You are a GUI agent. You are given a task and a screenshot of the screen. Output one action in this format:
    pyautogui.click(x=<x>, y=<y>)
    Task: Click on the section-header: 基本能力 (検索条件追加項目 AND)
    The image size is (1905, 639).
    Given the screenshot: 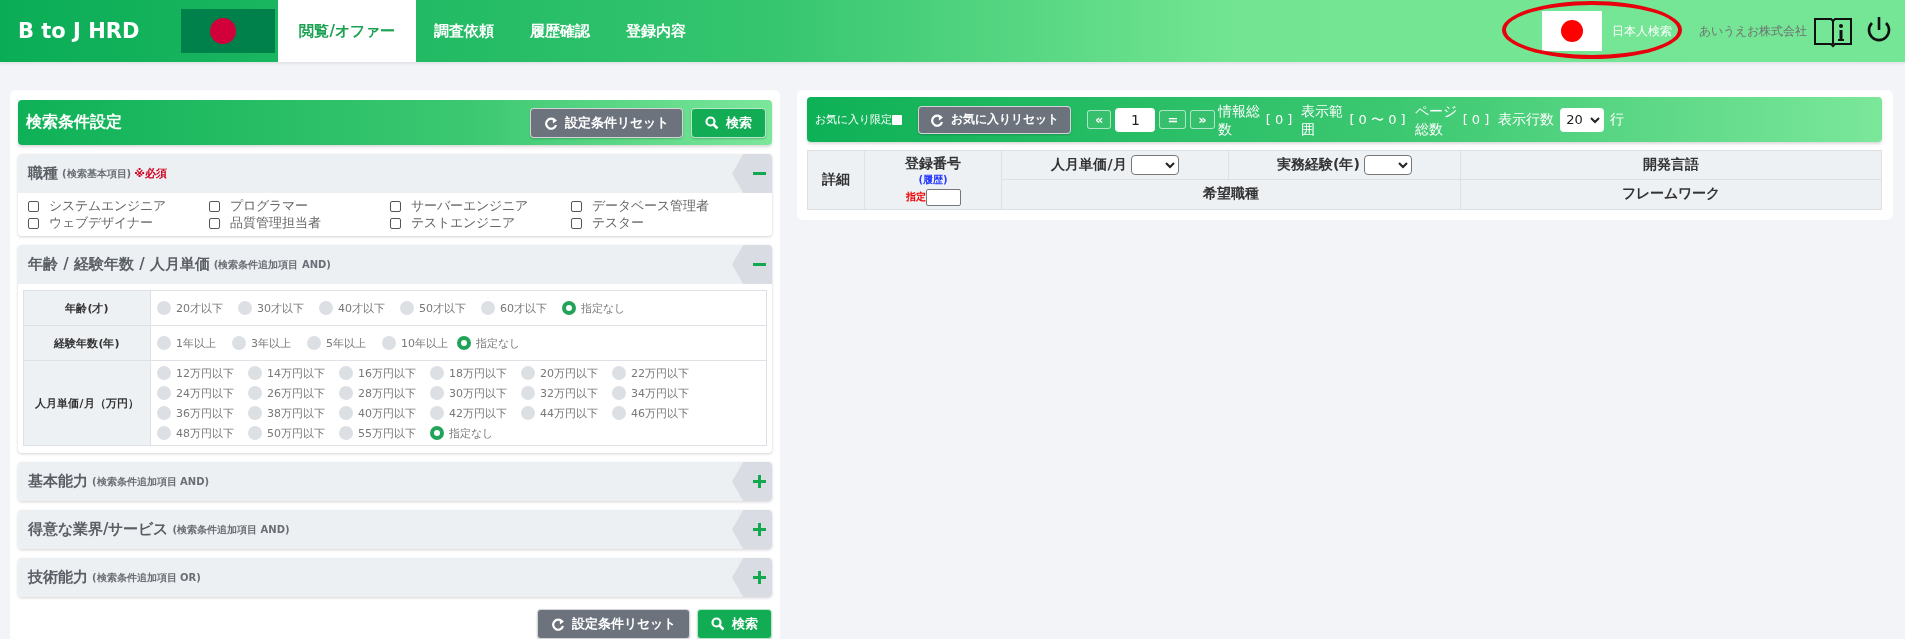 What is the action you would take?
    pyautogui.click(x=395, y=481)
    